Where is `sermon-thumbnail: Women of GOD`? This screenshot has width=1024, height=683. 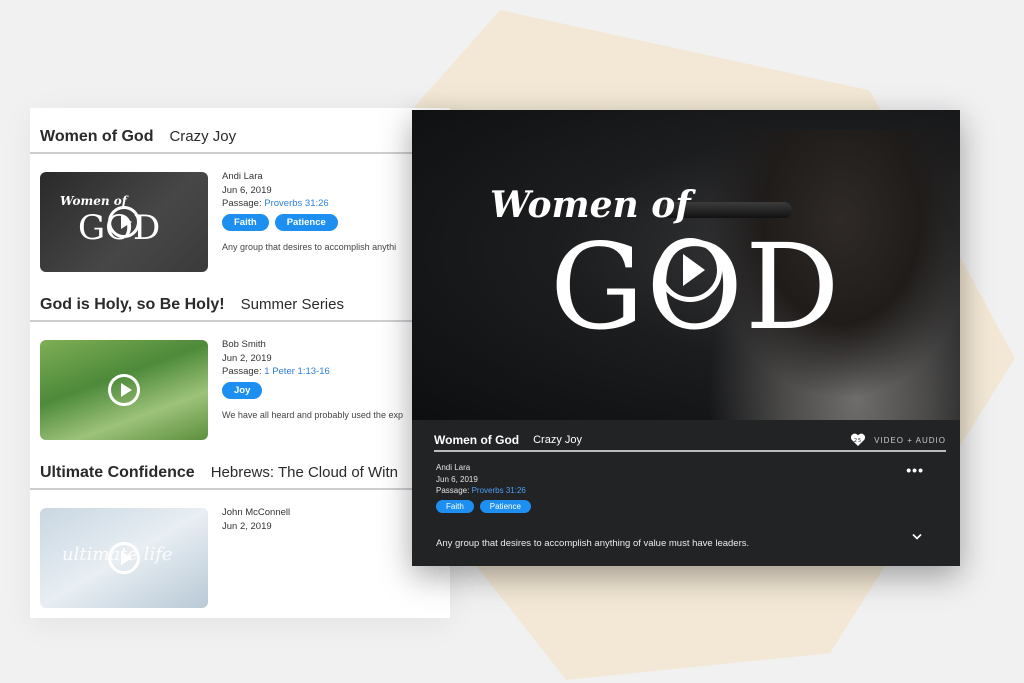 sermon-thumbnail: Women of GOD is located at coordinates (124, 222).